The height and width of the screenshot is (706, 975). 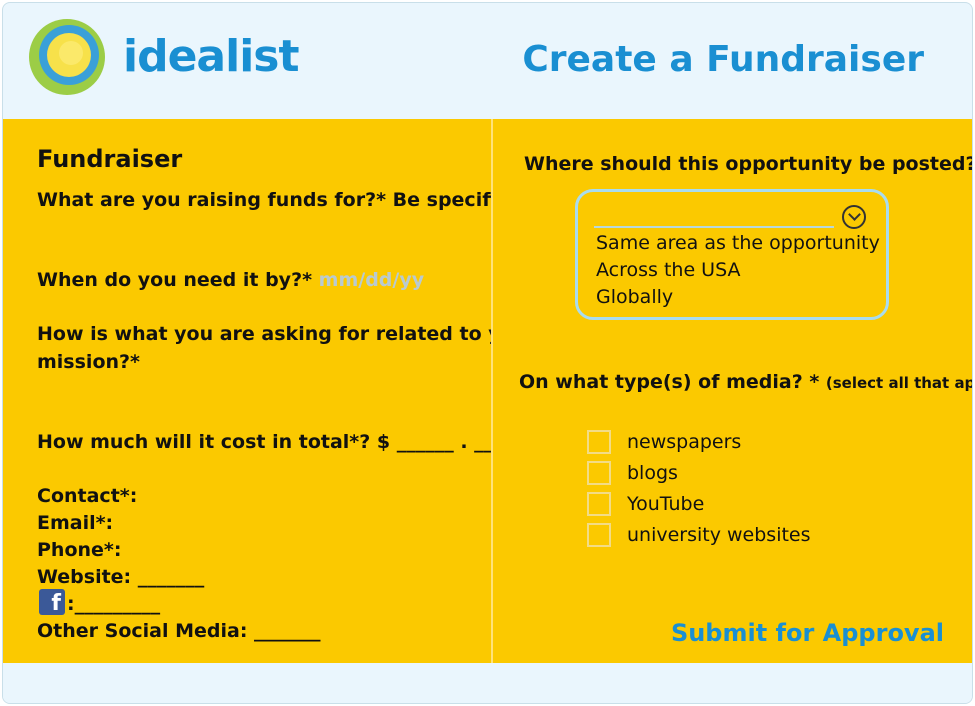 What do you see at coordinates (87, 496) in the screenshot?
I see `contact-field: Contact*:` at bounding box center [87, 496].